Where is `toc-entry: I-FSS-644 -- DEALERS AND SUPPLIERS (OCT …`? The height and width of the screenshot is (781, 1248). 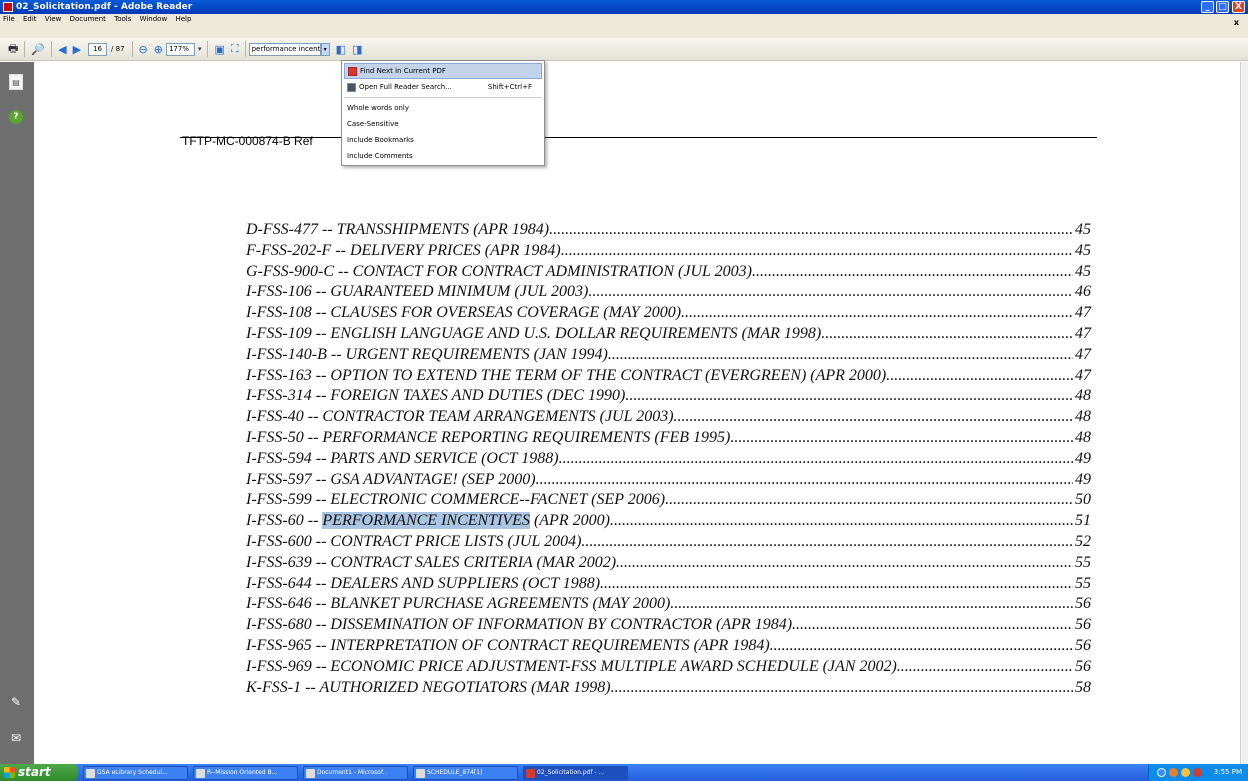
toc-entry: I-FSS-644 -- DEALERS AND SUPPLIERS (OCT … is located at coordinates (668, 584).